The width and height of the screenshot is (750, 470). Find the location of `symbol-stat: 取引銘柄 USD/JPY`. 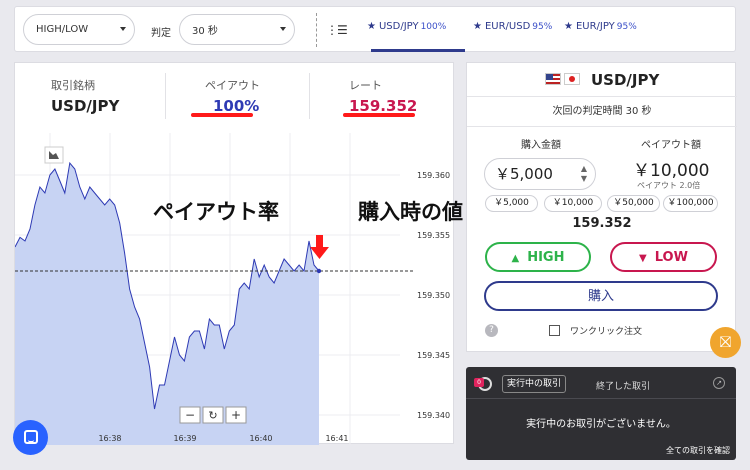

symbol-stat: 取引銘柄 USD/JPY is located at coordinates (85, 96).